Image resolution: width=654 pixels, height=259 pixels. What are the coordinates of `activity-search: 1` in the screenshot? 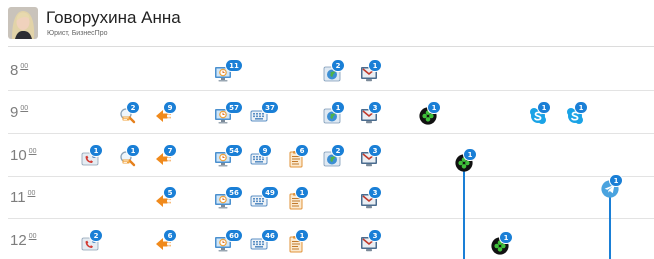 It's located at (129, 157).